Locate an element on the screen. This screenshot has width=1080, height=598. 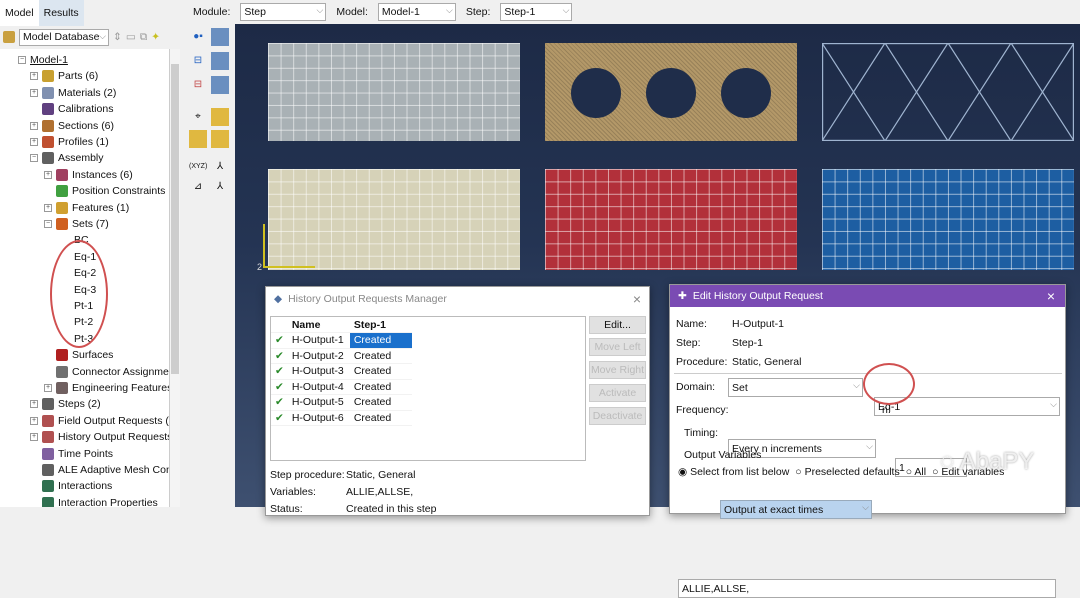
step-create-icon: ●▪ is located at coordinates (198, 37).